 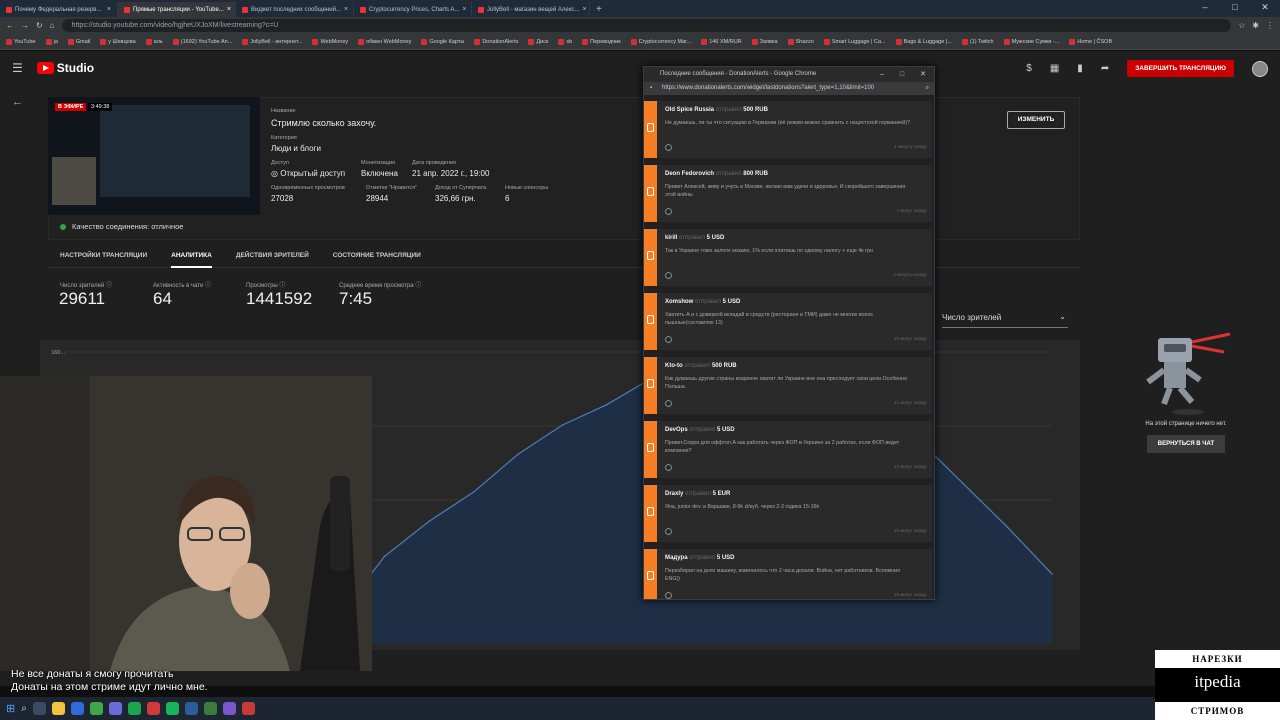 I want to click on opera-icon, so click(x=153, y=708).